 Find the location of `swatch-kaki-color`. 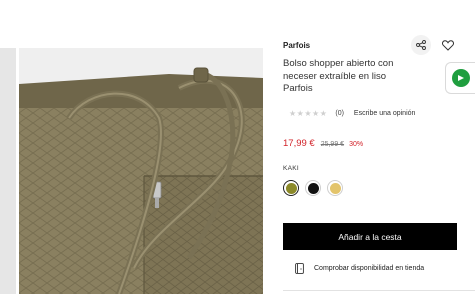

swatch-kaki-color is located at coordinates (291, 188).